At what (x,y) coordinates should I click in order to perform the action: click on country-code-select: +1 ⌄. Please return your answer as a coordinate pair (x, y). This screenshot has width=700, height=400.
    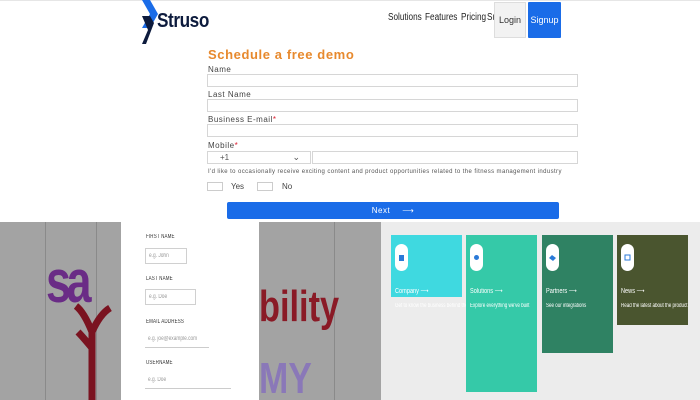
    Looking at the image, I should click on (259, 157).